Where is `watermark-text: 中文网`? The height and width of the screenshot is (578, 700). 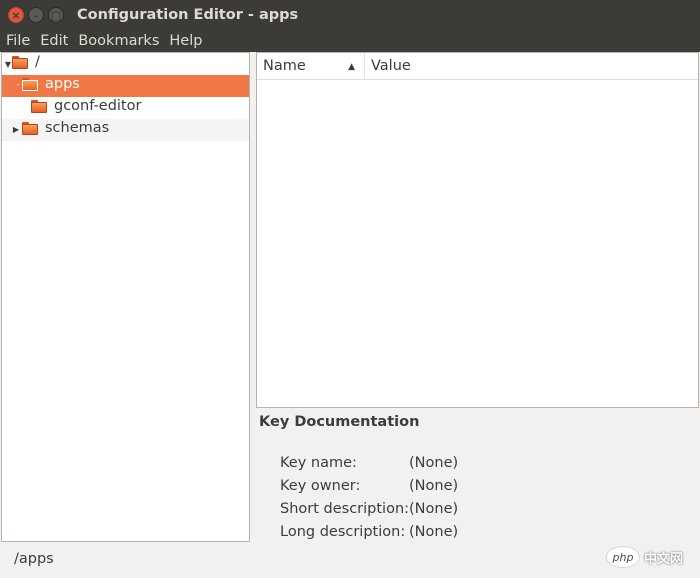 watermark-text: 中文网 is located at coordinates (664, 559).